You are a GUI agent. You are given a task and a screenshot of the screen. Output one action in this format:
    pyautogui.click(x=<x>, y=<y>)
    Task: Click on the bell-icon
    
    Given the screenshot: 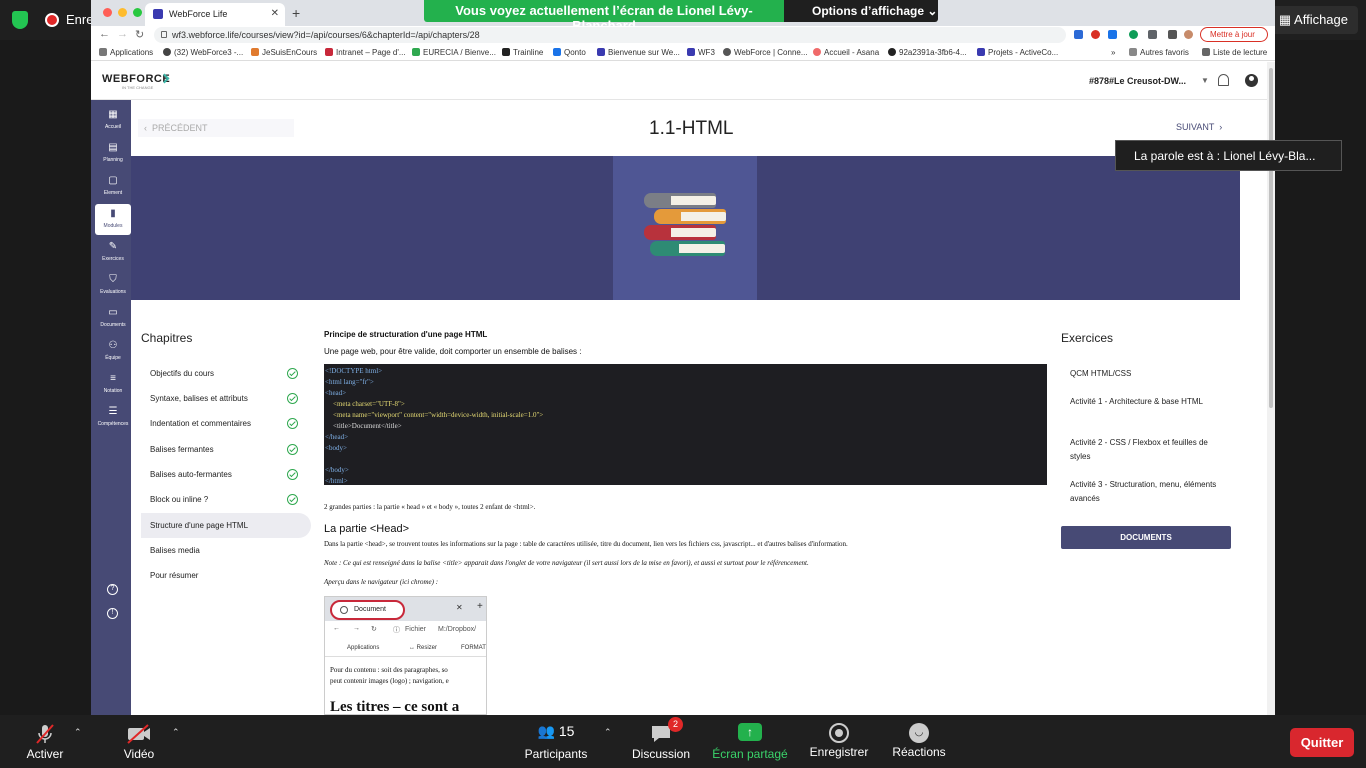 What is the action you would take?
    pyautogui.click(x=1223, y=80)
    